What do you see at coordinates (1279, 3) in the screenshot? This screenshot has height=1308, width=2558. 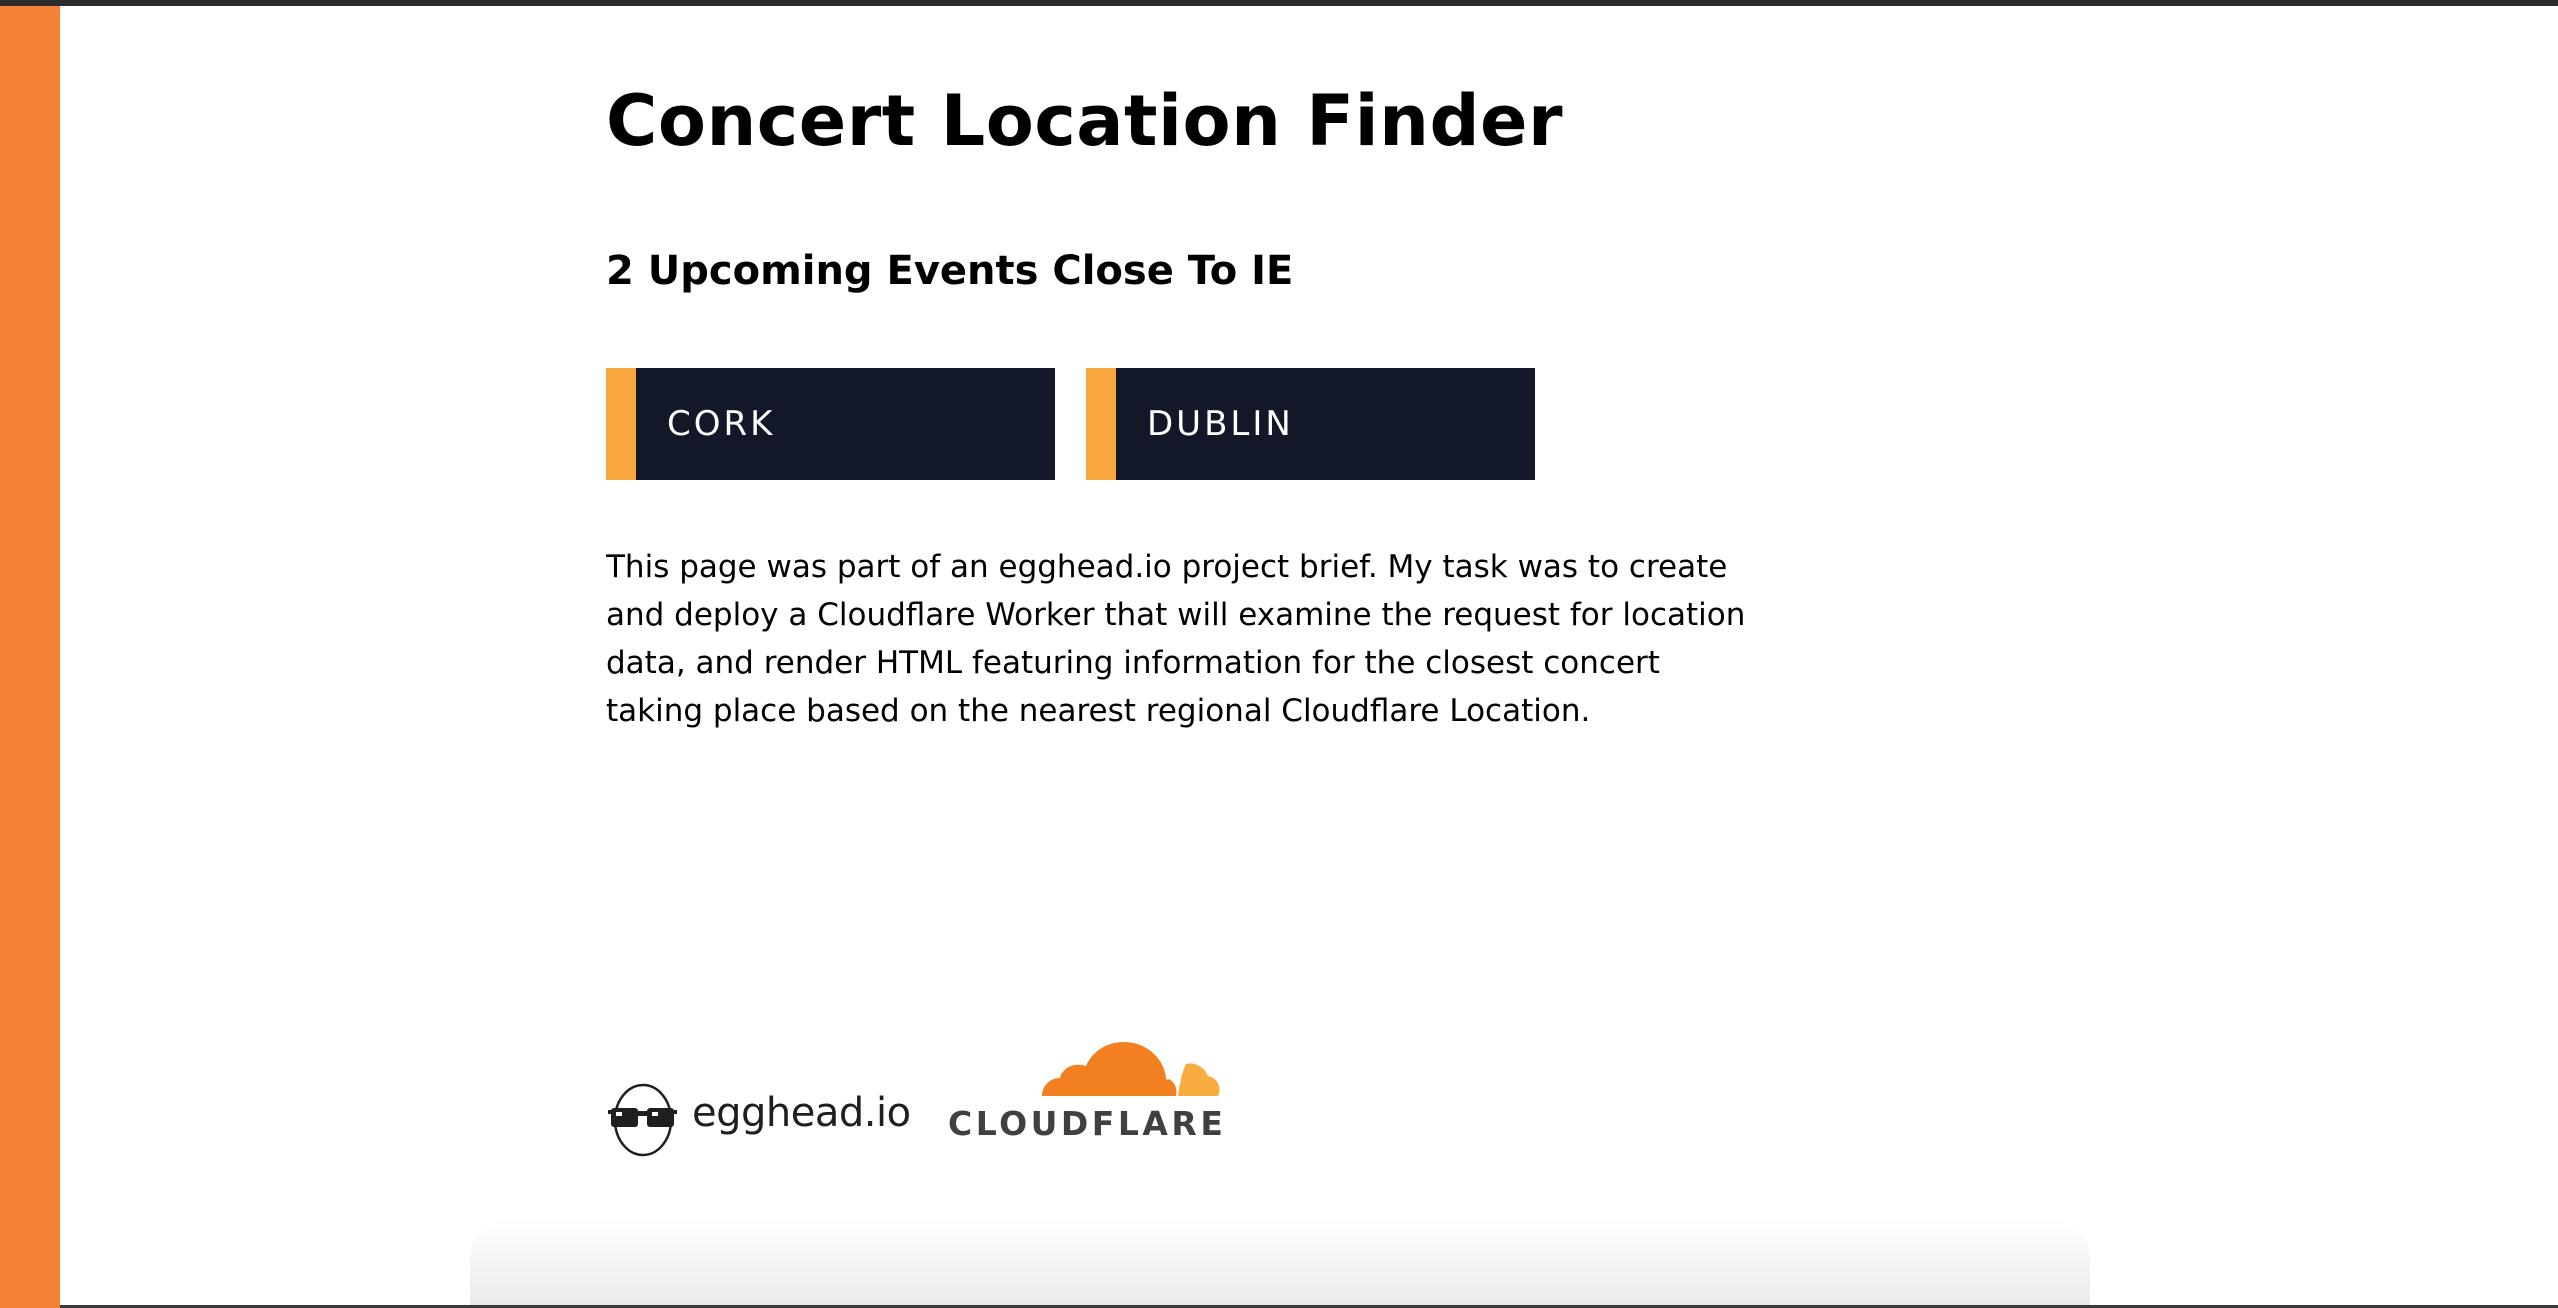 I see `window-top-border` at bounding box center [1279, 3].